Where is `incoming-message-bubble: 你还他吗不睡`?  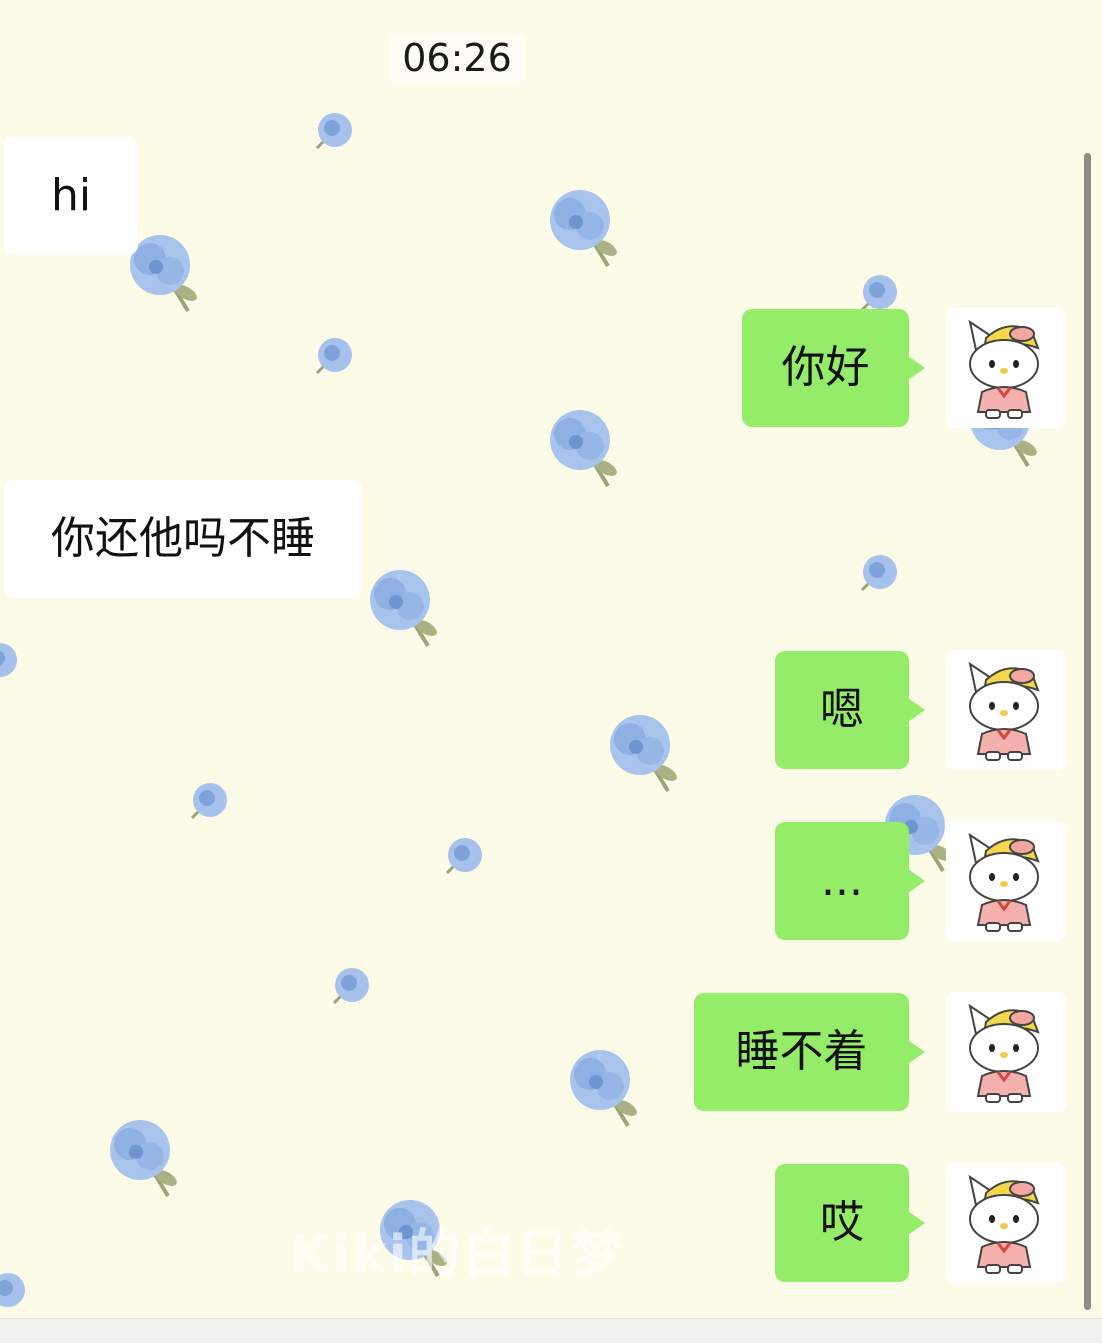
incoming-message-bubble: 你还他吗不睡 is located at coordinates (183, 539).